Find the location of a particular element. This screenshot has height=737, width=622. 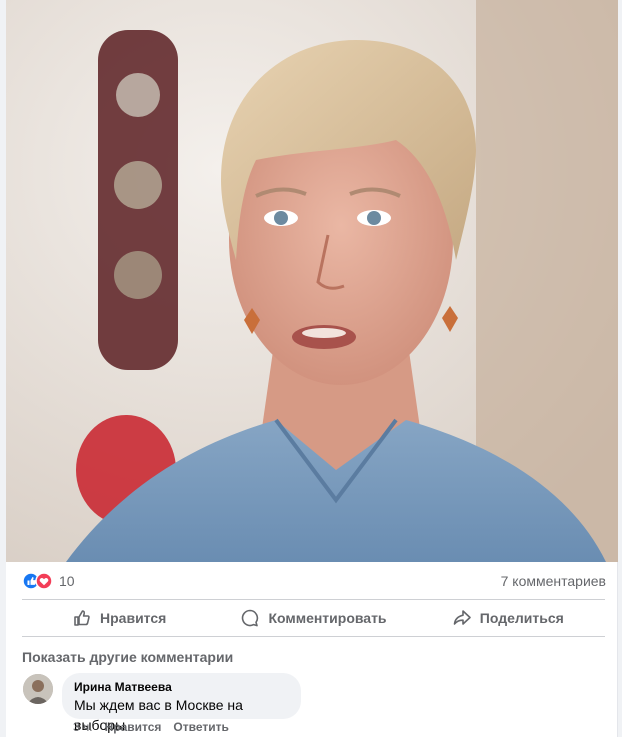

comment-icon is located at coordinates (250, 618).